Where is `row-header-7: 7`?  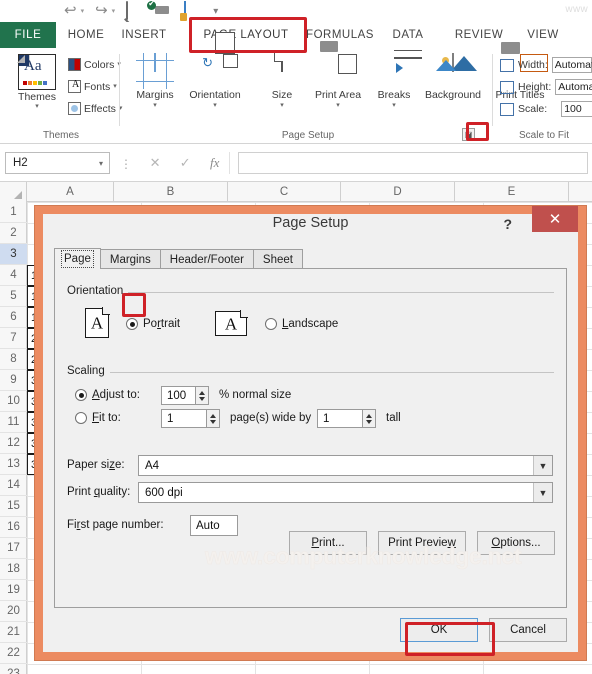 row-header-7: 7 is located at coordinates (13, 338).